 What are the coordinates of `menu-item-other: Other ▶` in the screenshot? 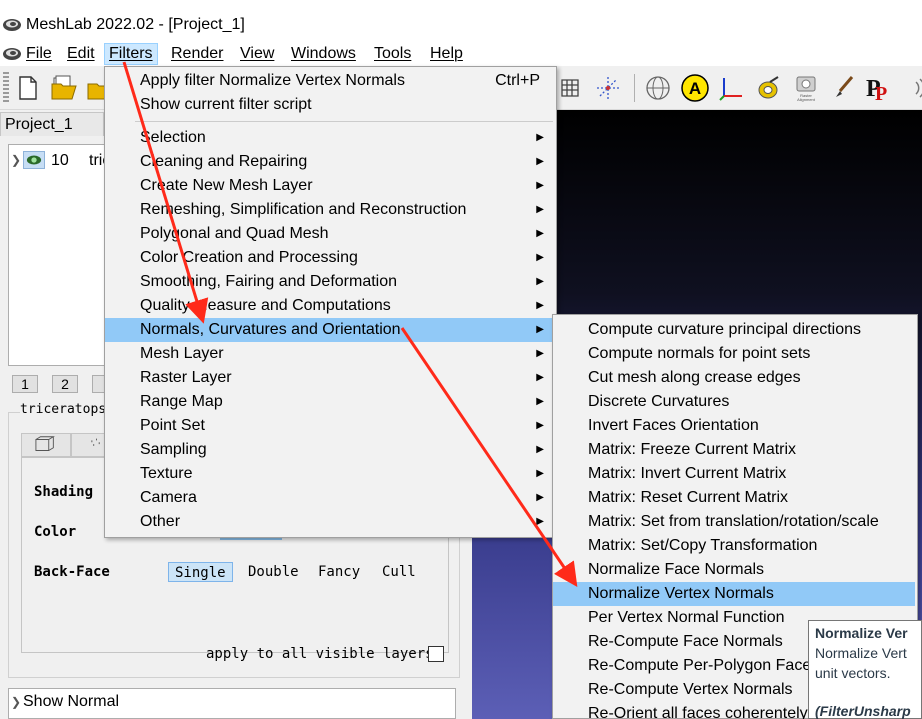 It's located at (330, 522).